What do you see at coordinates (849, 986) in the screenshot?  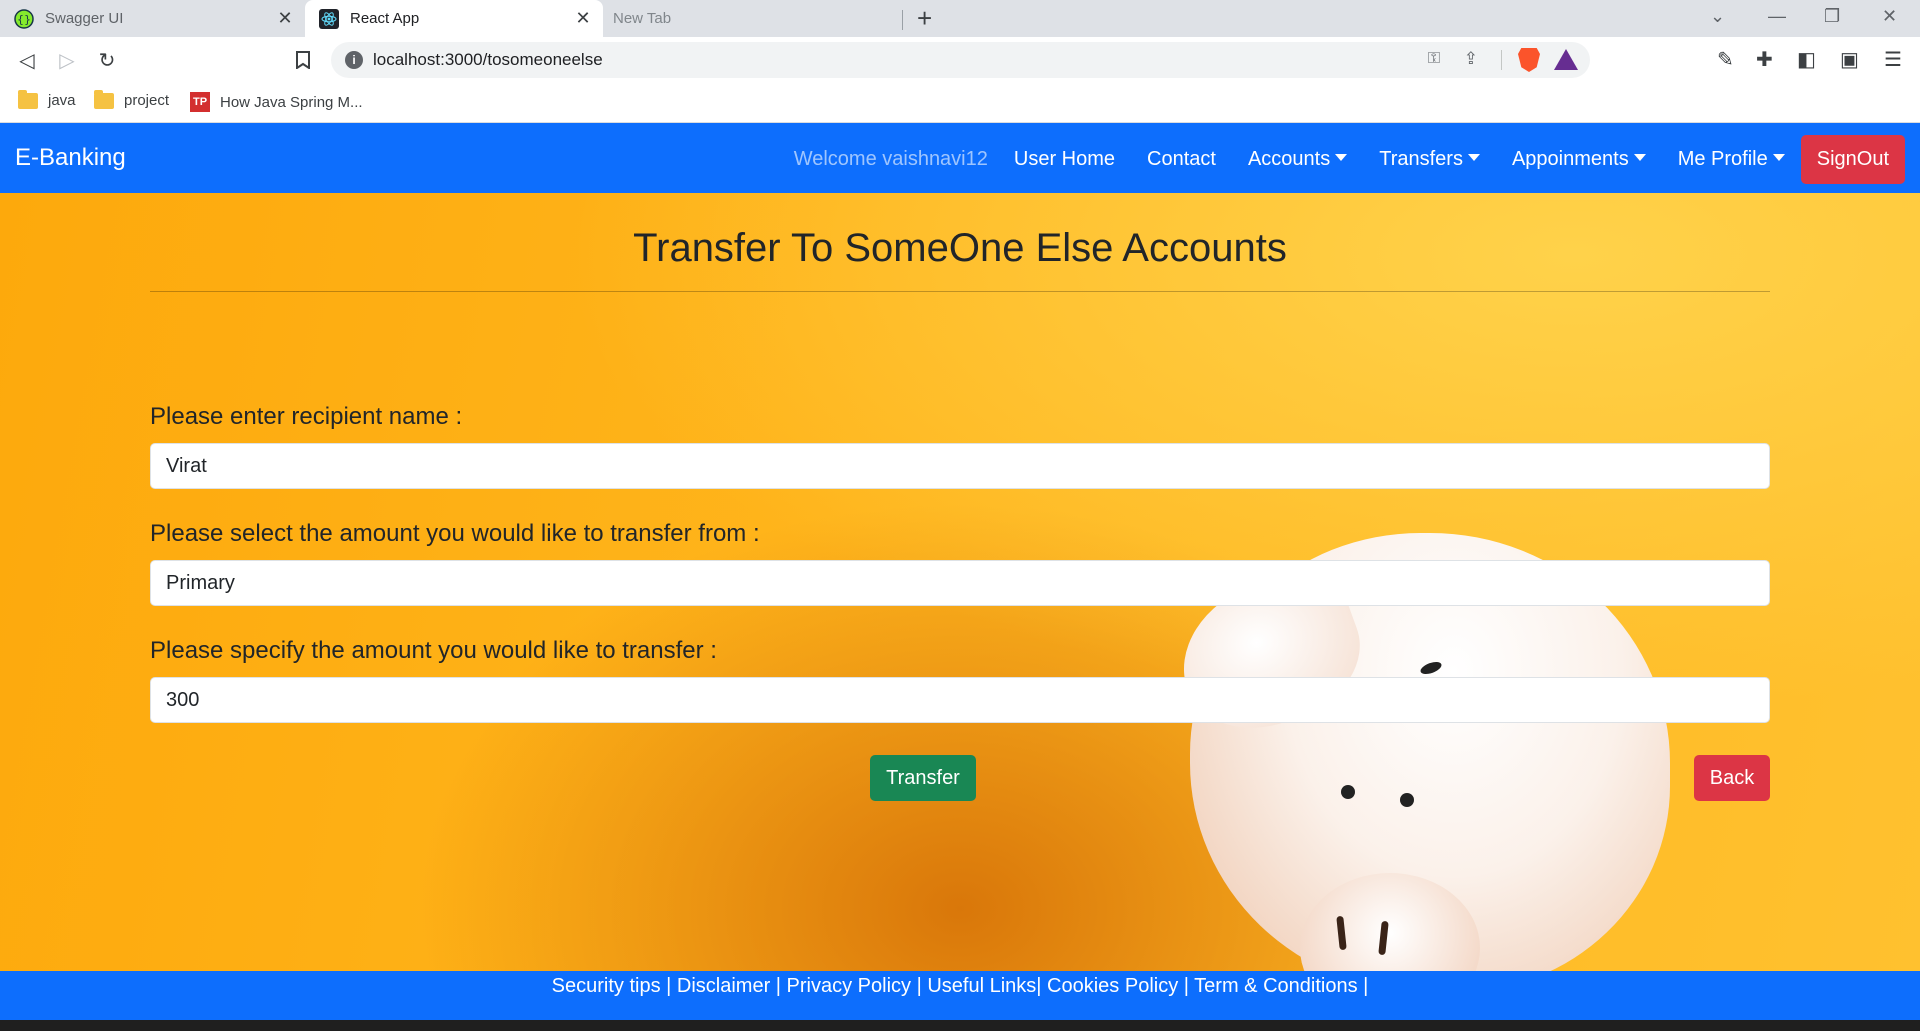 I see `footer-link-privacy-policy: Privacy Policy` at bounding box center [849, 986].